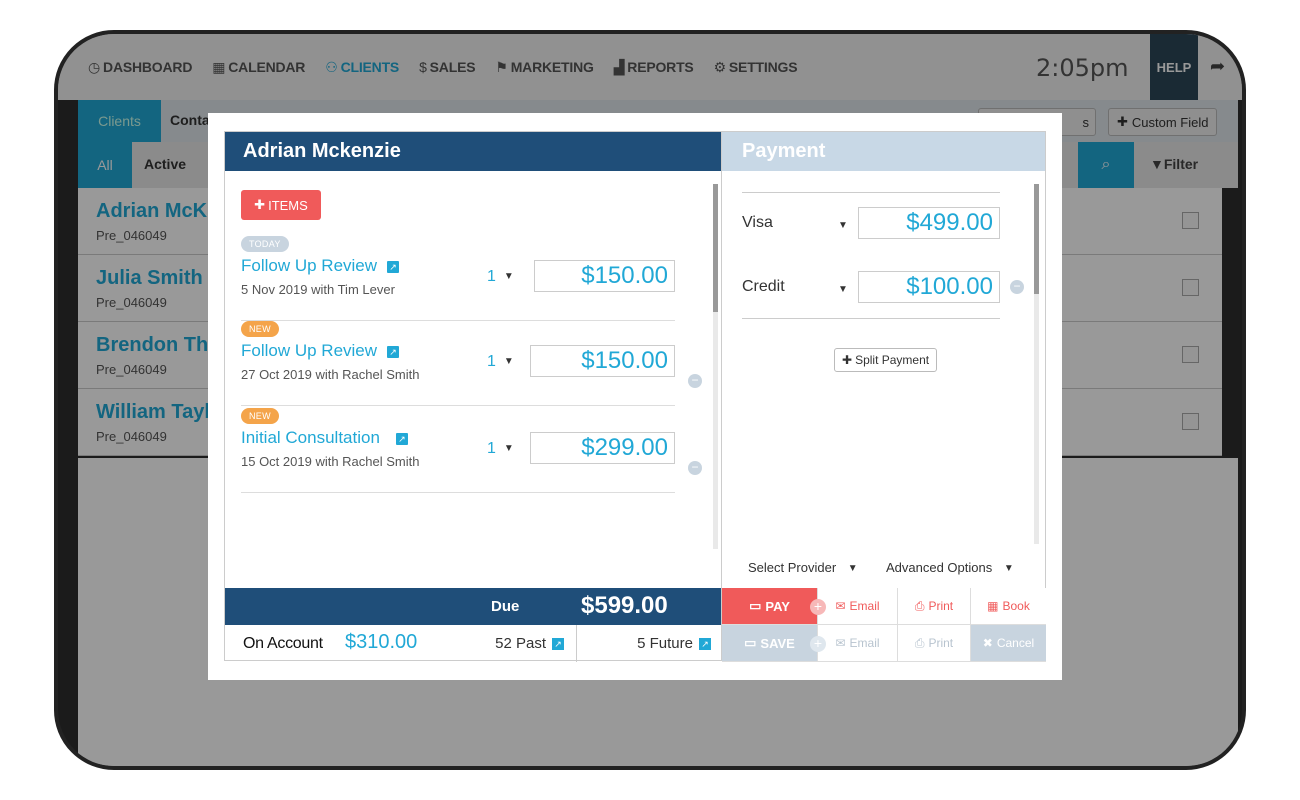 The height and width of the screenshot is (800, 1300). What do you see at coordinates (265, 244) in the screenshot?
I see `status-badge: TODAY` at bounding box center [265, 244].